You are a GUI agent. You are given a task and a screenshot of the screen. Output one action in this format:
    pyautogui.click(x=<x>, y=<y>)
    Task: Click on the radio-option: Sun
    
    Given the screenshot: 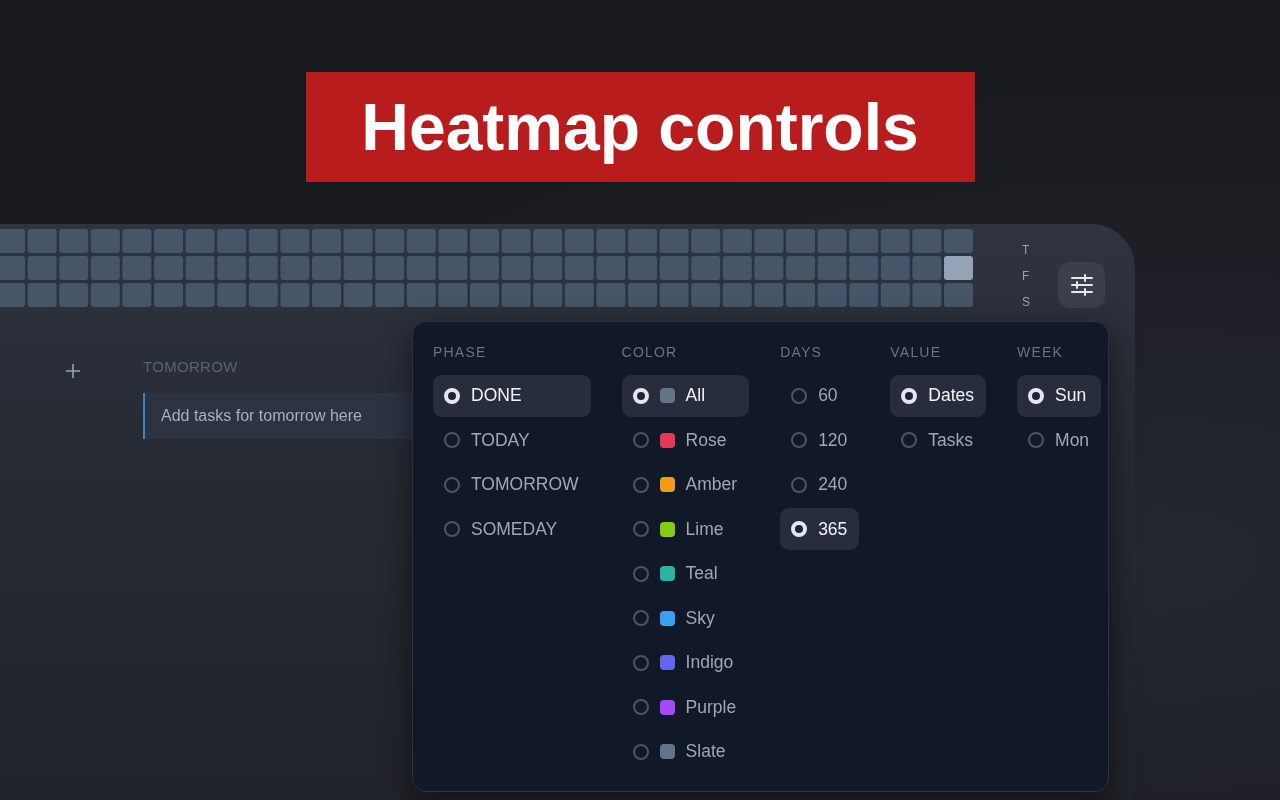 What is the action you would take?
    pyautogui.click(x=1059, y=395)
    